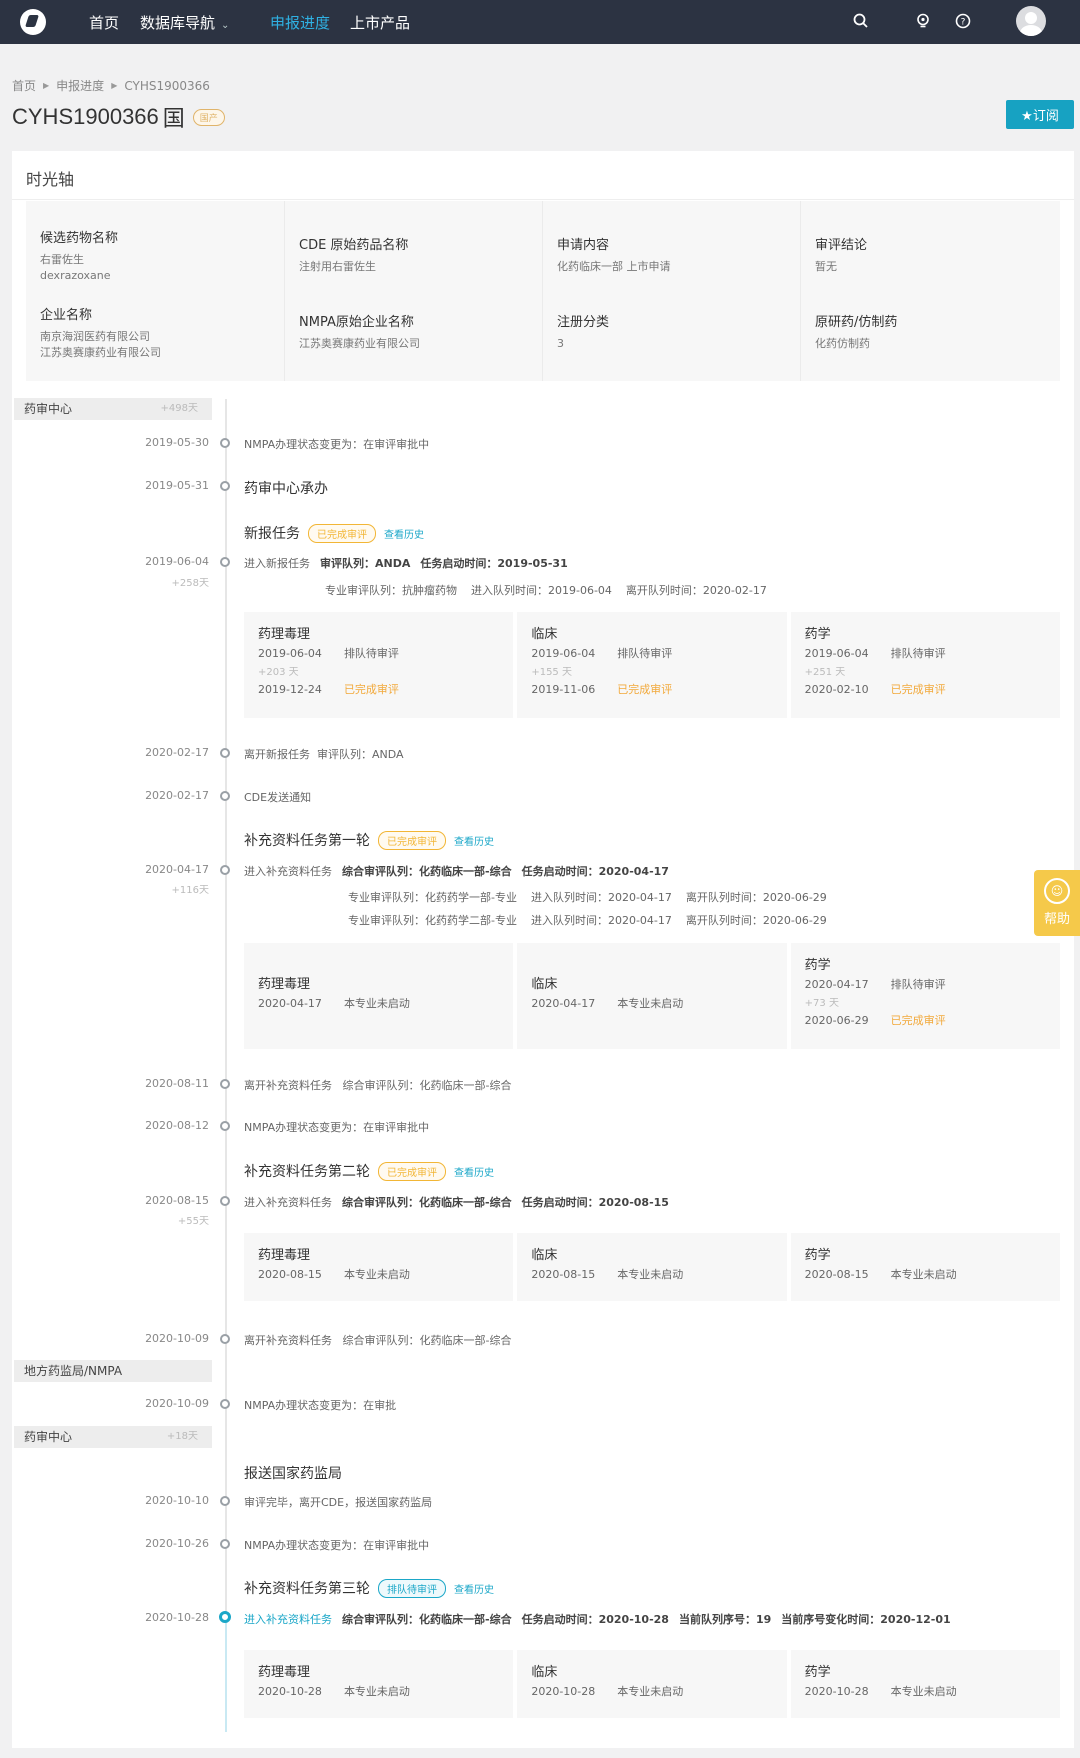  I want to click on breadcrumb-home: 首页, so click(24, 85).